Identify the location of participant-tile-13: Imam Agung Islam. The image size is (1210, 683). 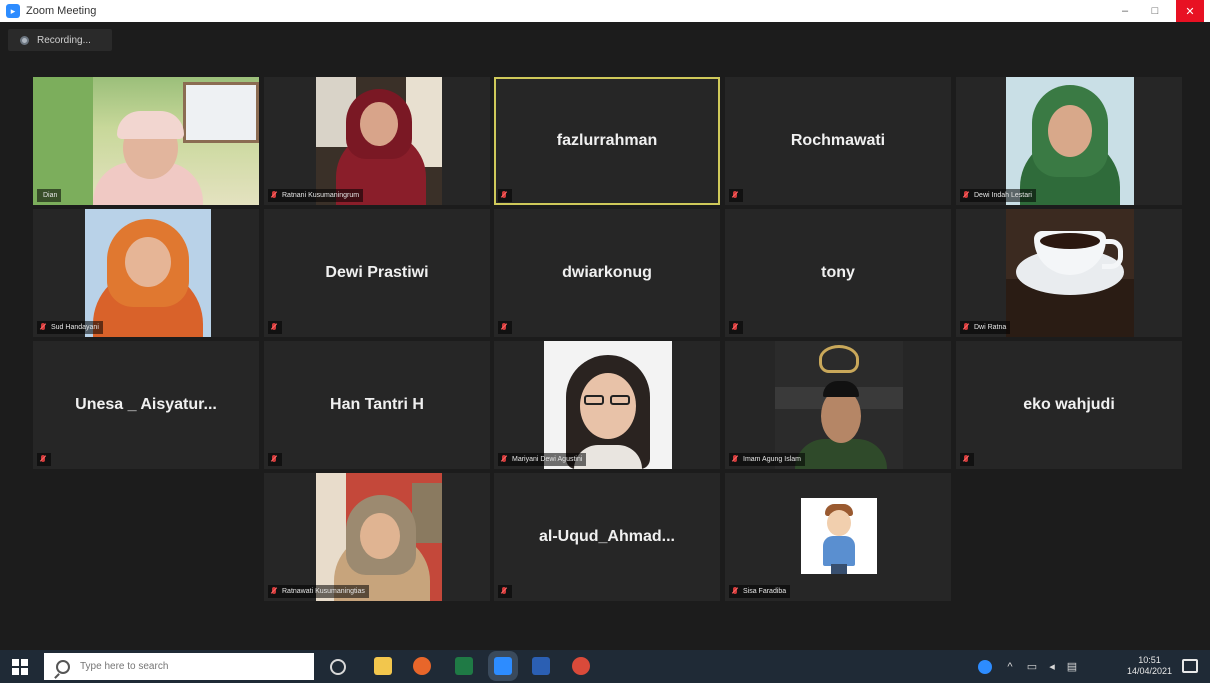
(838, 405).